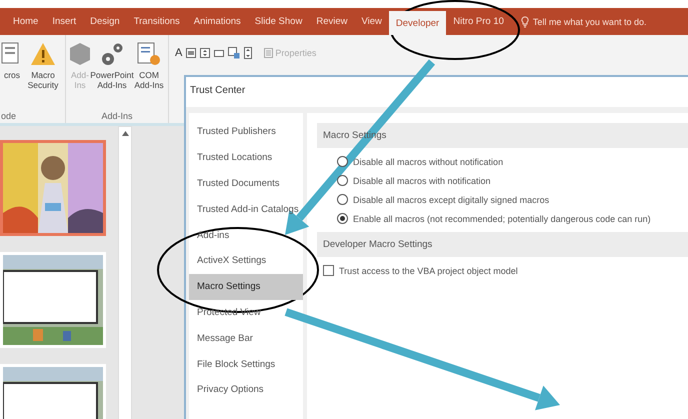  What do you see at coordinates (246, 287) in the screenshot?
I see `nav-item: Macro Settings` at bounding box center [246, 287].